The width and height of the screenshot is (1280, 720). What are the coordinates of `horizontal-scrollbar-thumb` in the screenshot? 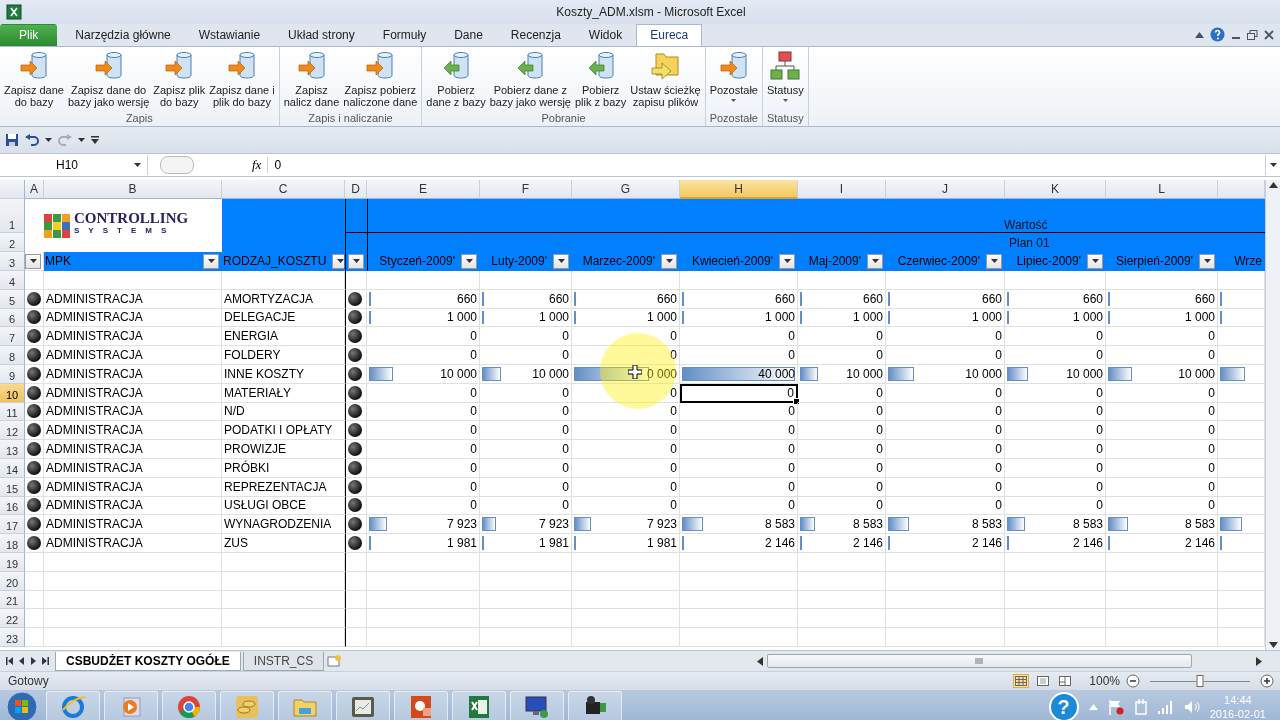 It's located at (979, 661).